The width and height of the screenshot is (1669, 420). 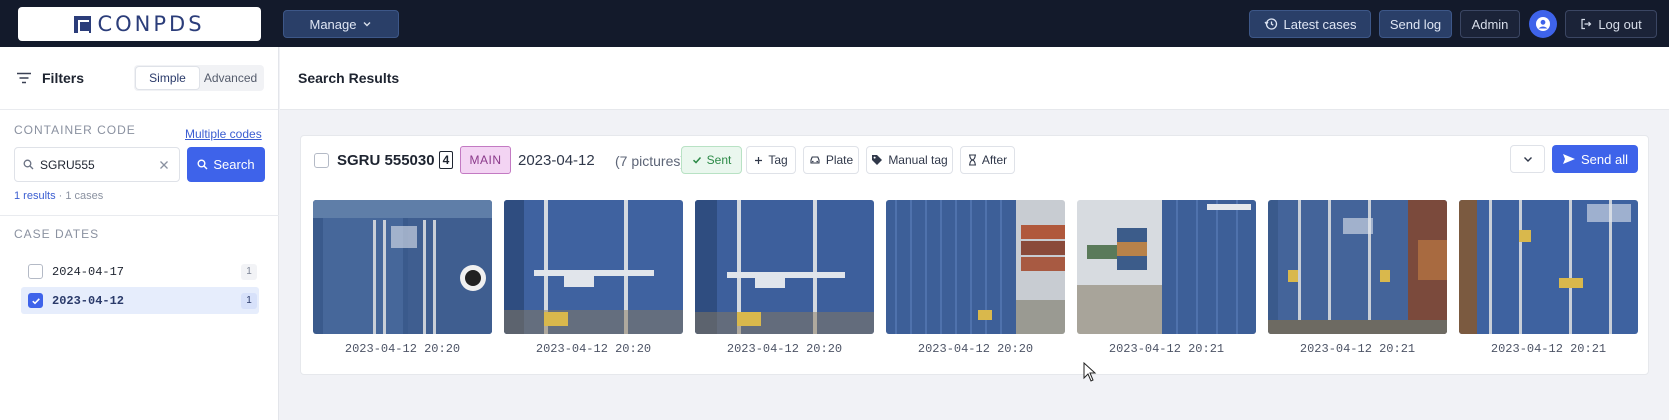 I want to click on tag-label: Tag, so click(x=778, y=160).